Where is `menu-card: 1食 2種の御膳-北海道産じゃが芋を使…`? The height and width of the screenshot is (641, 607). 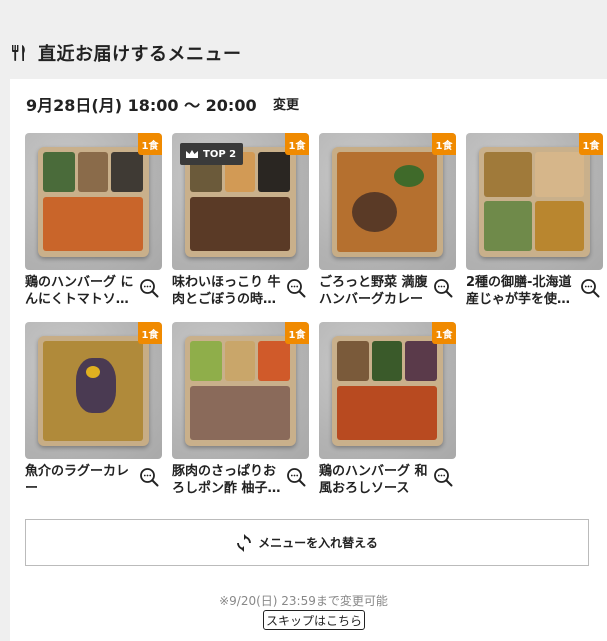
menu-card: 1食 2種の御膳-北海道産じゃが芋を使… is located at coordinates (534, 220).